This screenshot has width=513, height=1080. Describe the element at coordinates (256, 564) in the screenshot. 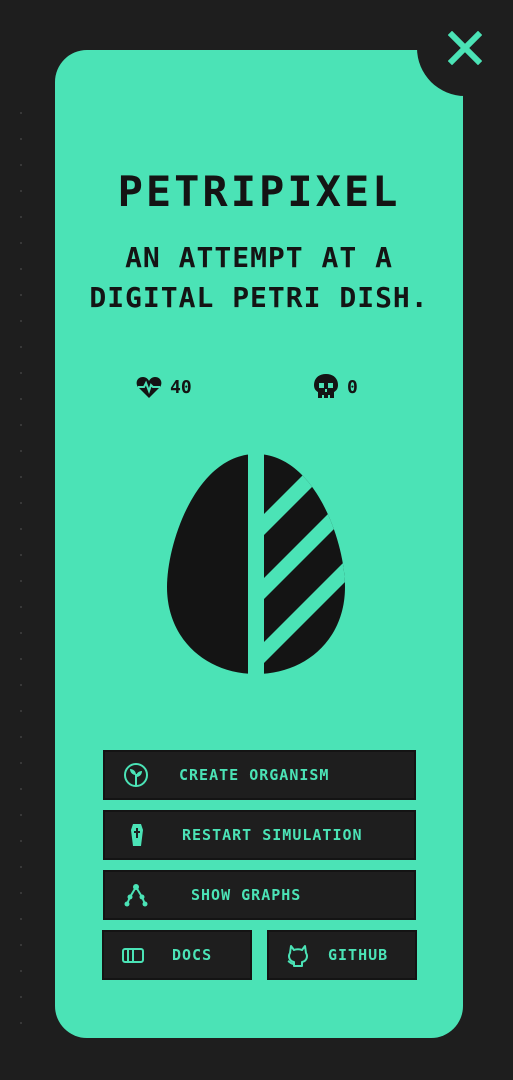

I see `leaf-egg-logo` at that location.